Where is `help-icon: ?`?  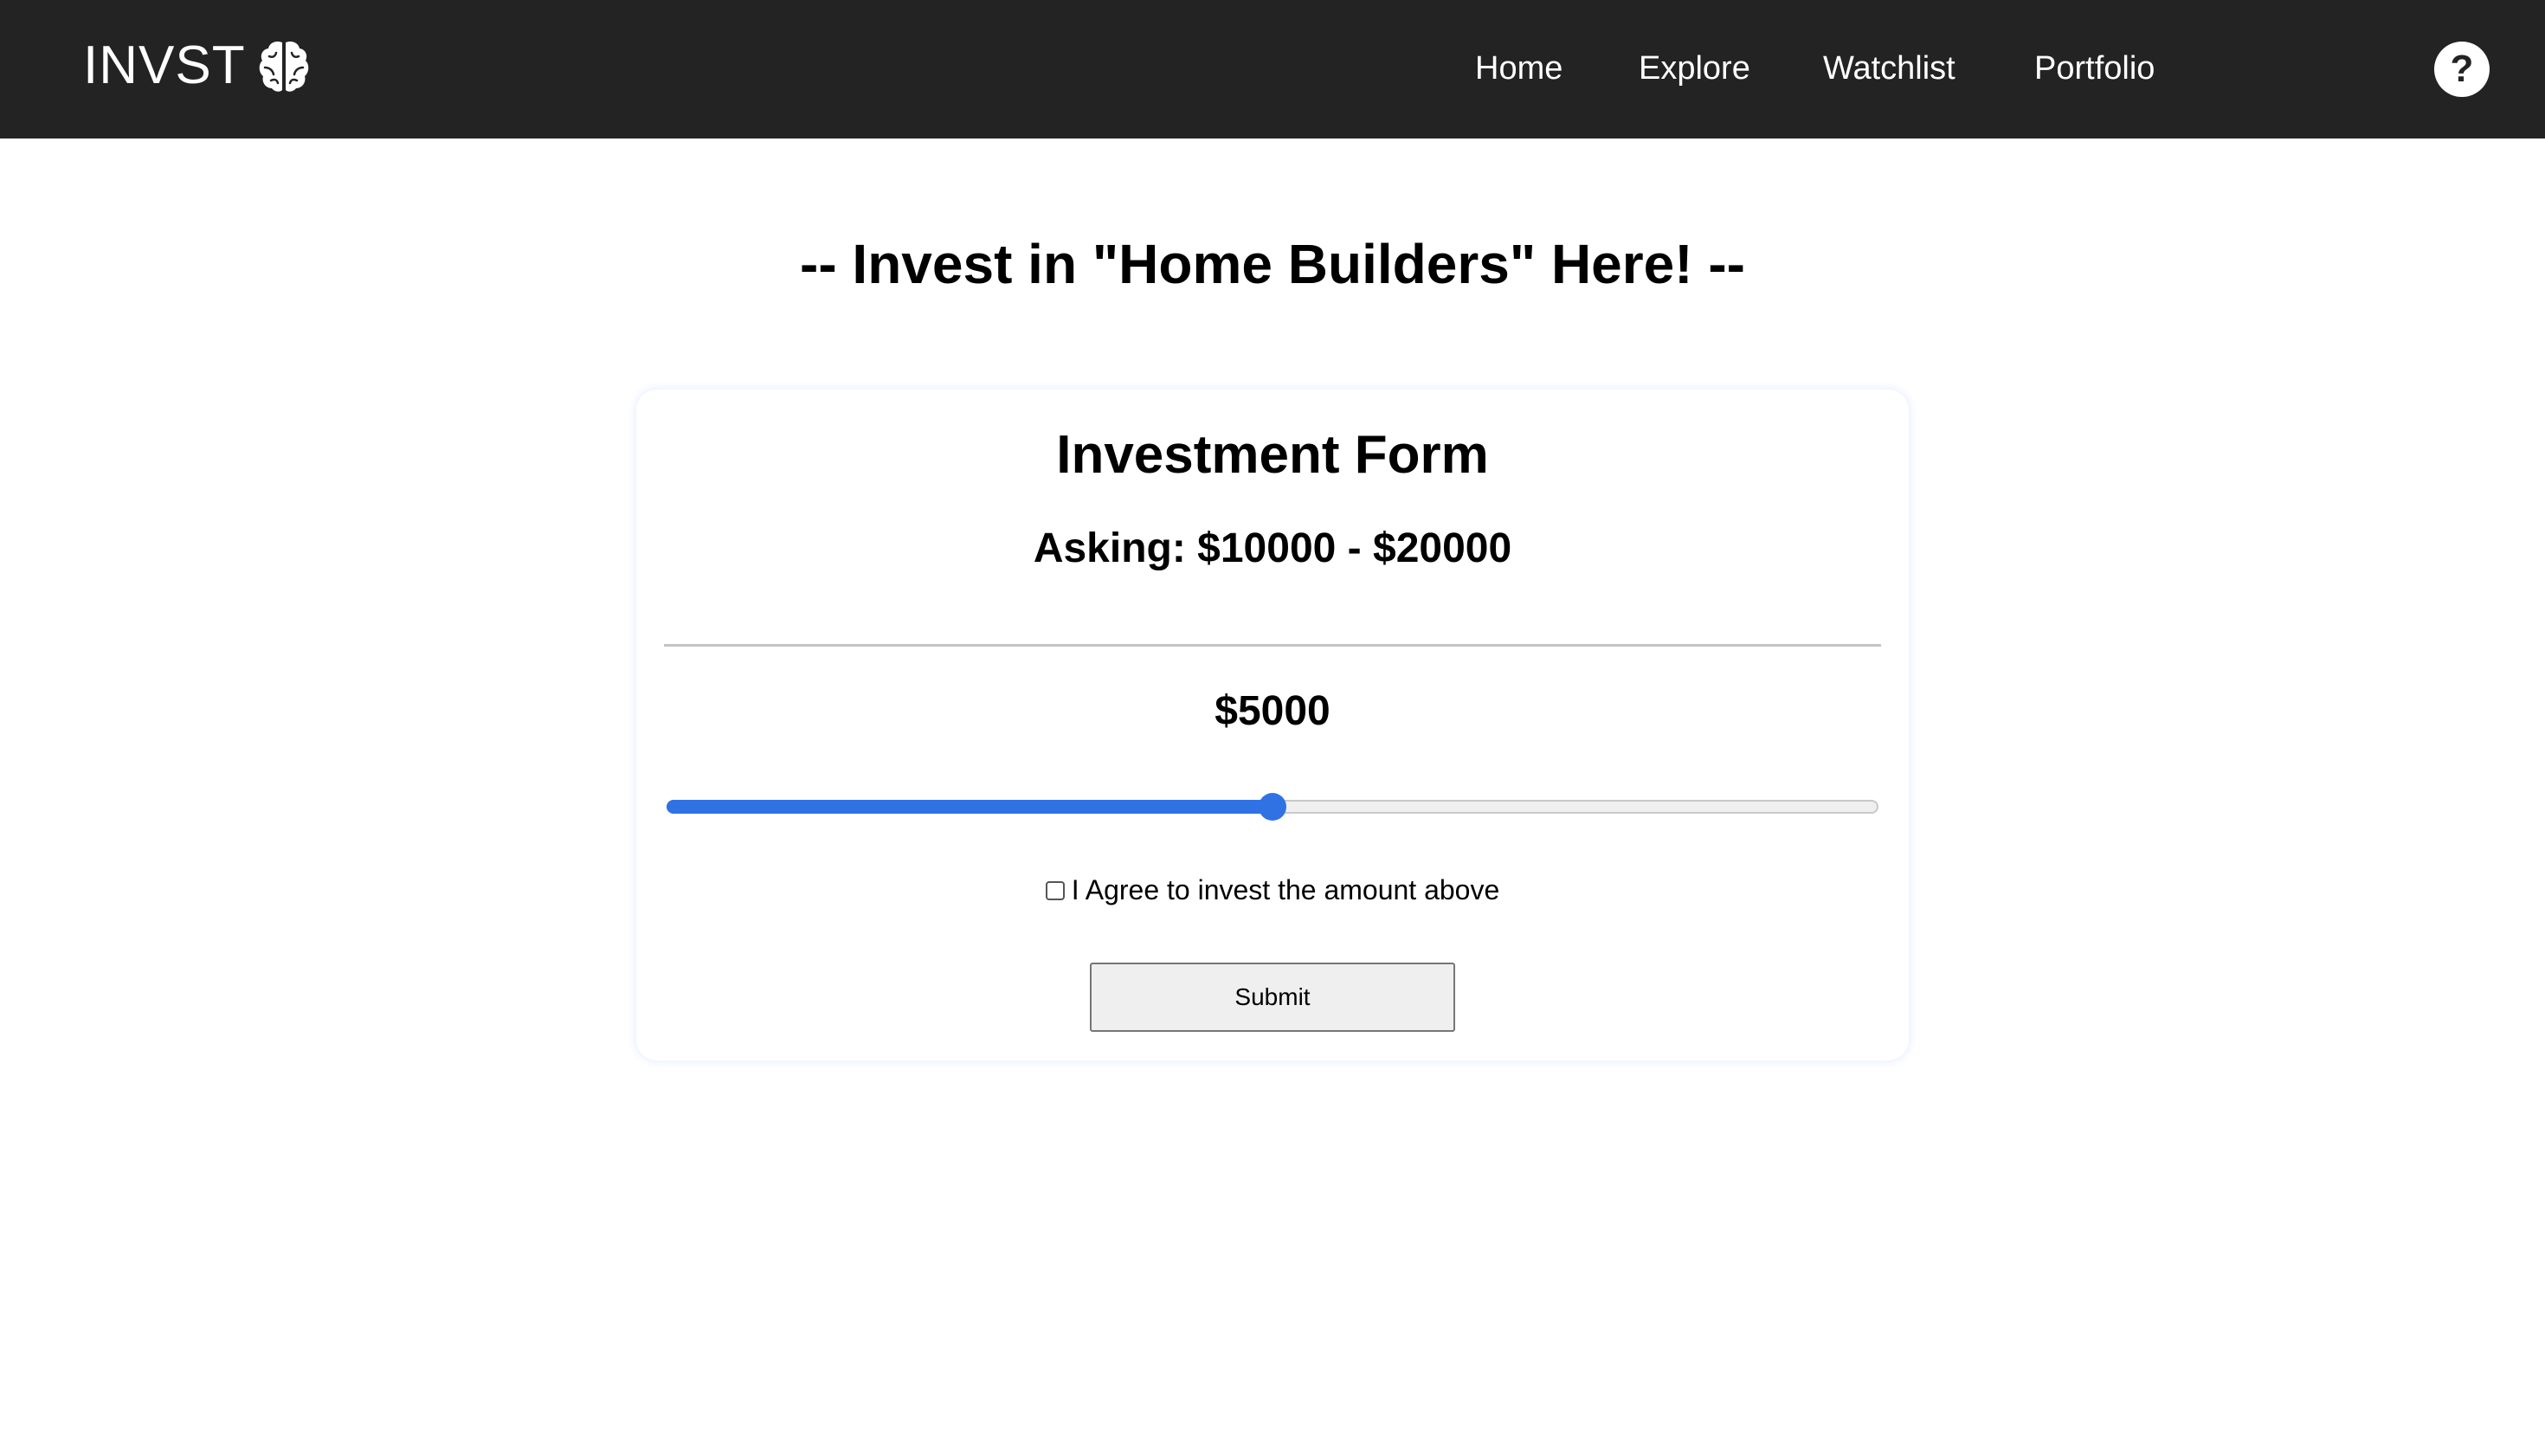 help-icon: ? is located at coordinates (2462, 69).